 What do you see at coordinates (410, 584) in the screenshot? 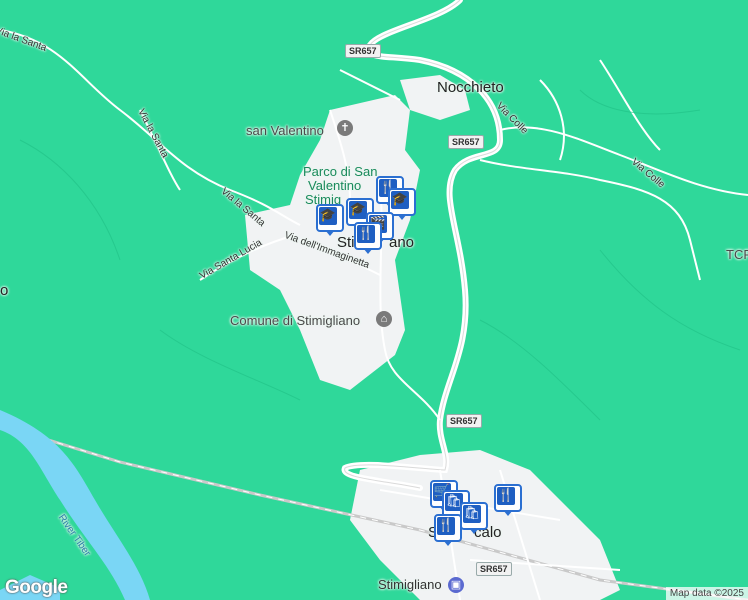
I see `place-label-stimigliano-station: Stimigliano` at bounding box center [410, 584].